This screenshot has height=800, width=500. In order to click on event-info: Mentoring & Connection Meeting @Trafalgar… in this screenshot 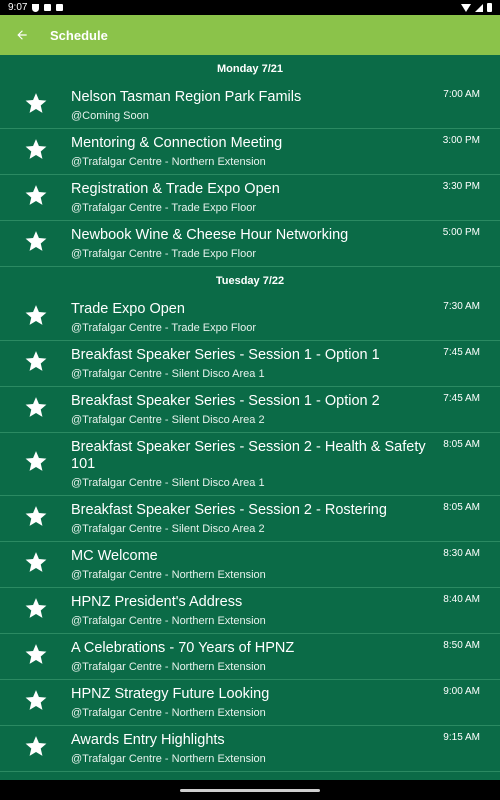, I will do `click(253, 151)`.